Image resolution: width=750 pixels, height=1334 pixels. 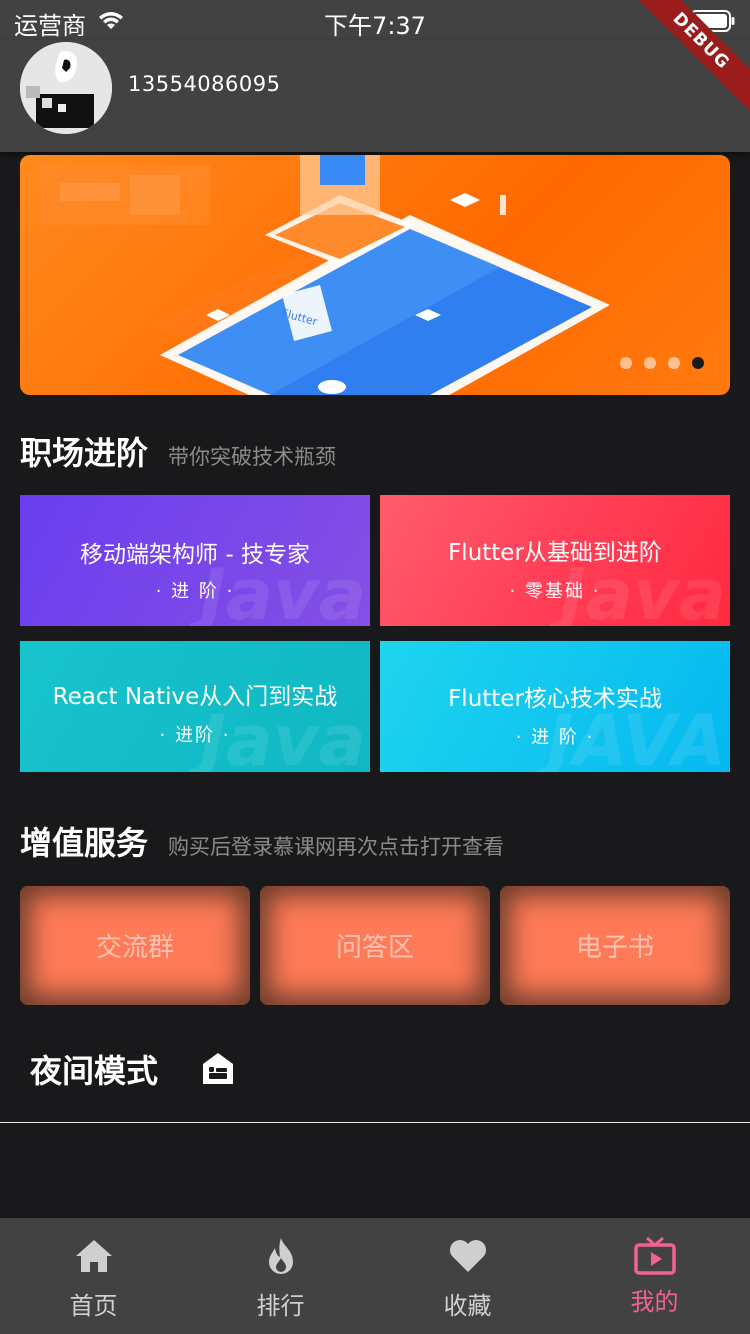 What do you see at coordinates (94, 1069) in the screenshot?
I see `night-mode-label: 夜间模式` at bounding box center [94, 1069].